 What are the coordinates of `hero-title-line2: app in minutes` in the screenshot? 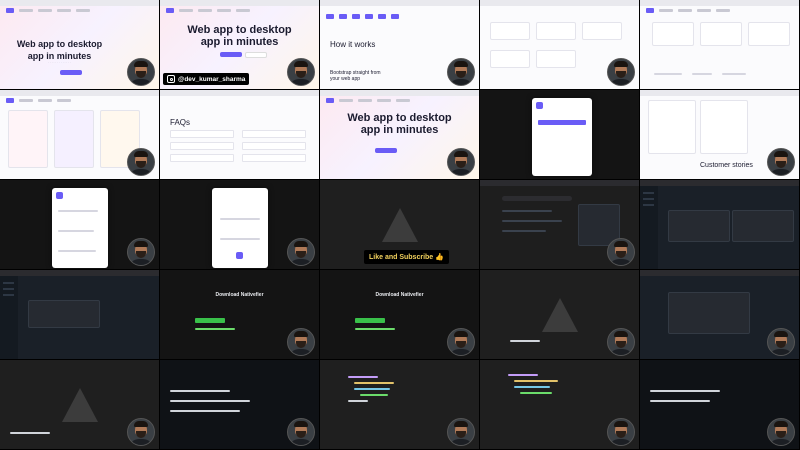 It's located at (239, 42).